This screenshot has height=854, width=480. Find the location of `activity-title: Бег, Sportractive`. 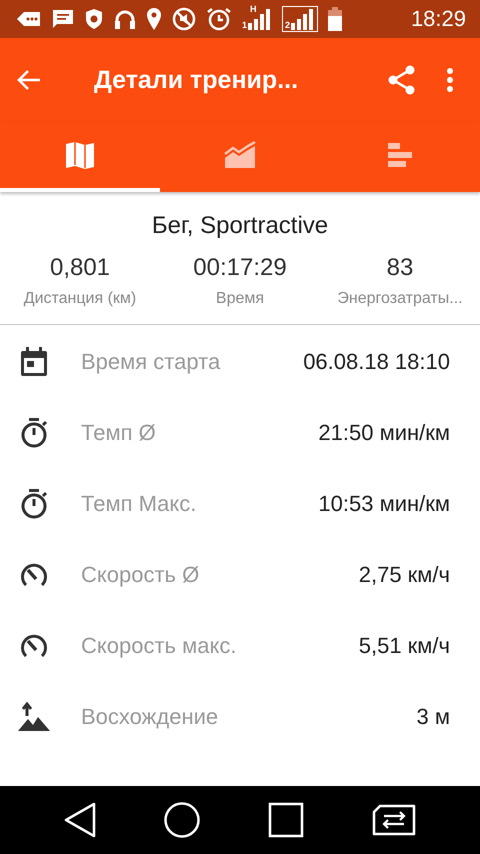

activity-title: Бег, Sportractive is located at coordinates (240, 226).